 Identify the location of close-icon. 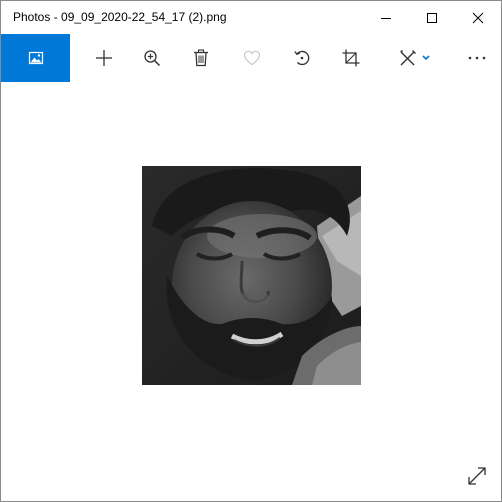
(478, 17).